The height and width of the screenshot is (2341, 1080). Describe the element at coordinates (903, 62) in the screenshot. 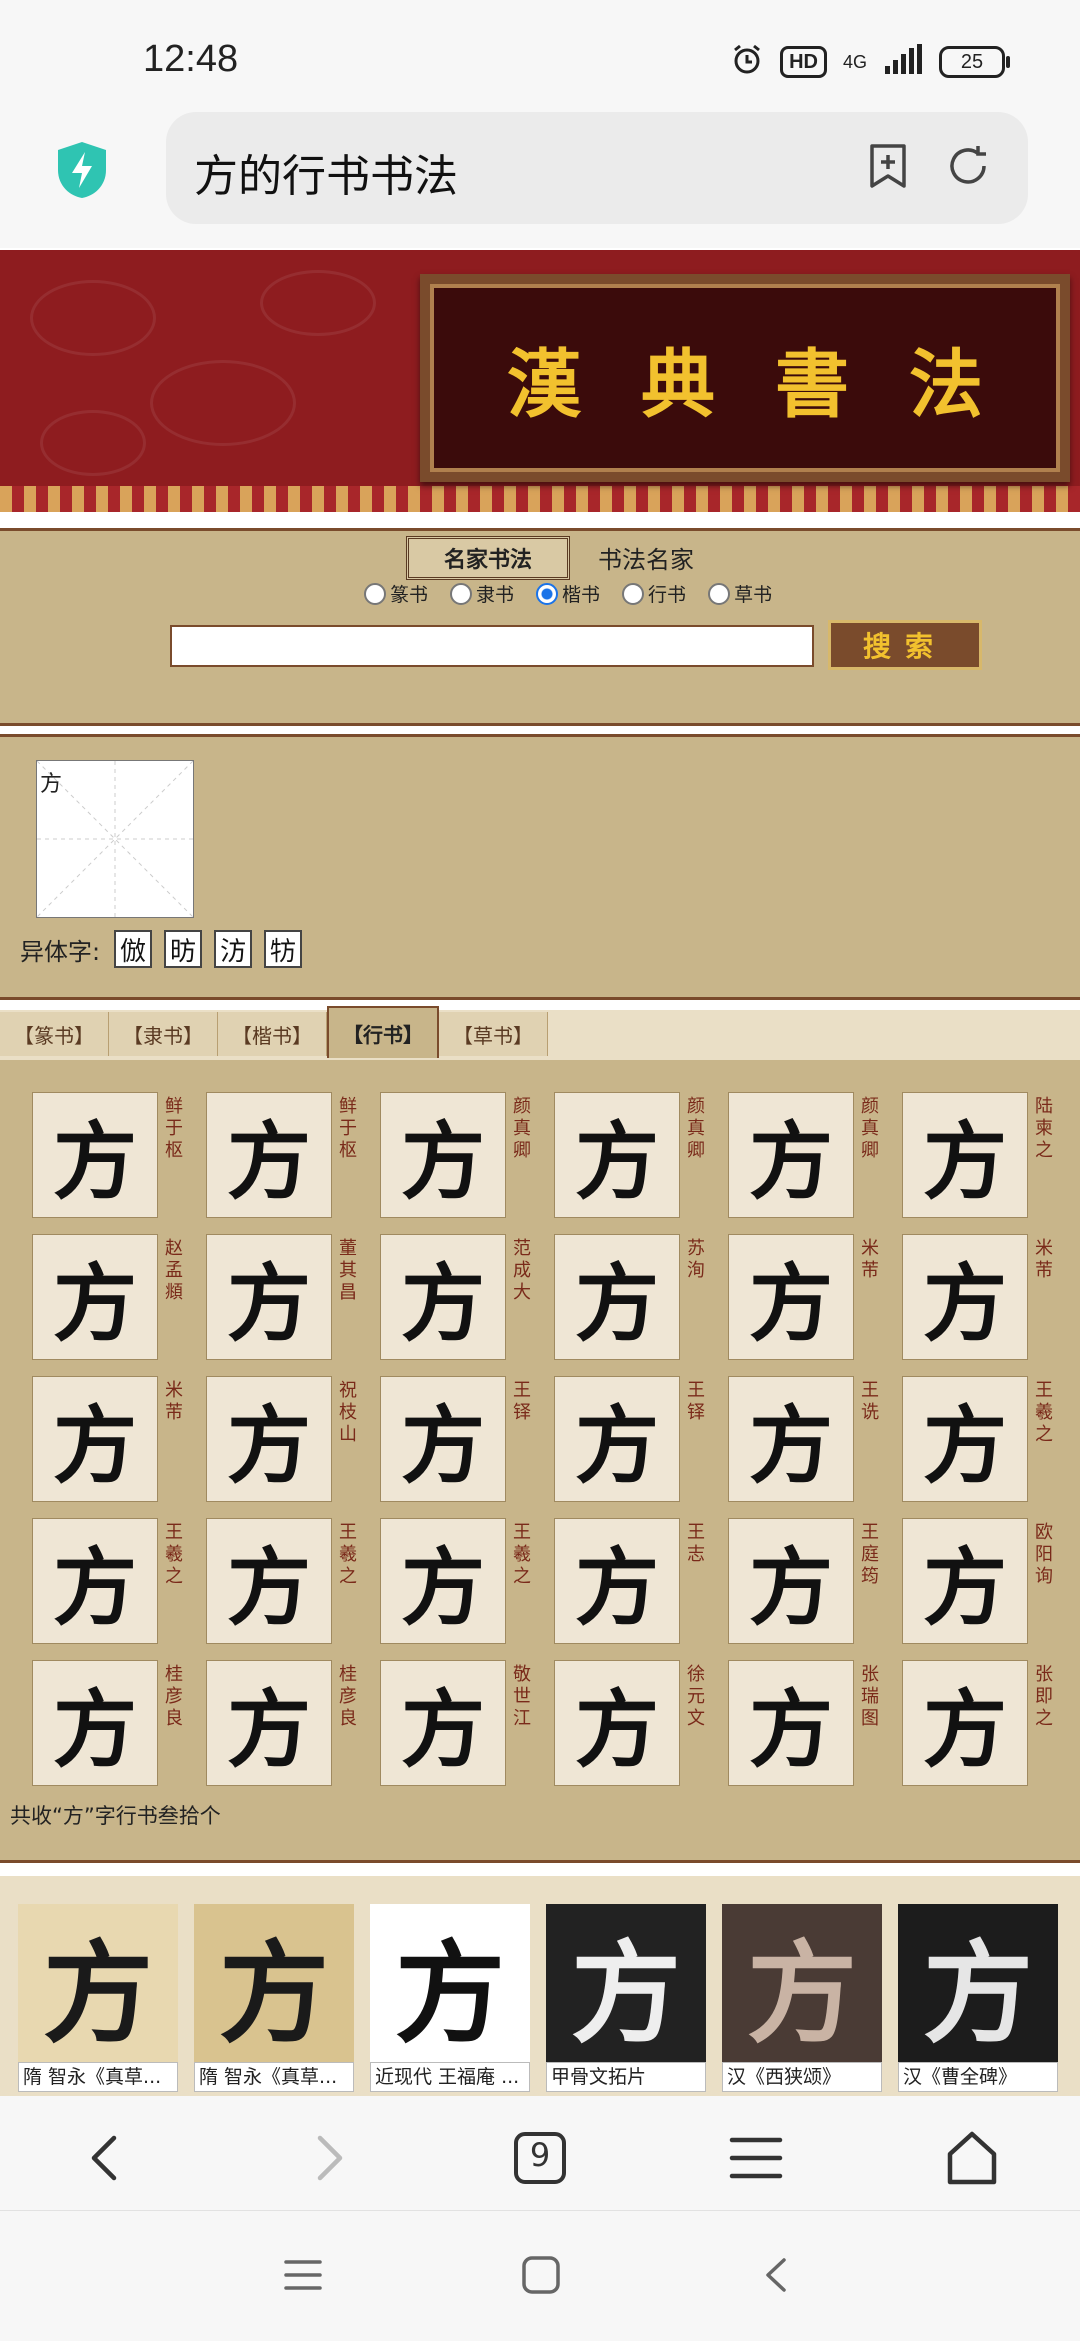

I see `signal-icon` at that location.